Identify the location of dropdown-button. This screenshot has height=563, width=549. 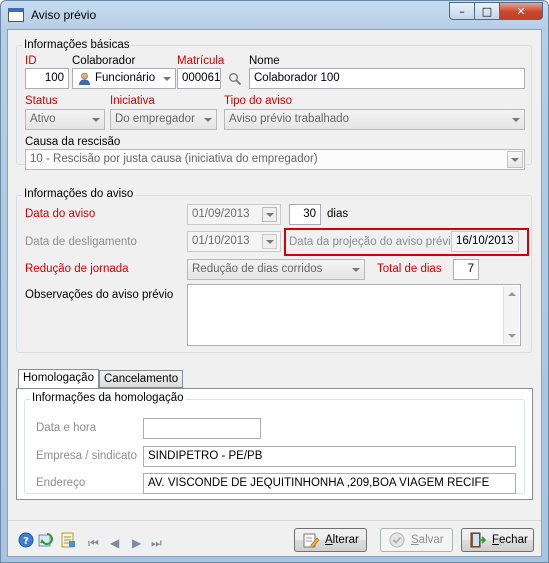
(515, 159).